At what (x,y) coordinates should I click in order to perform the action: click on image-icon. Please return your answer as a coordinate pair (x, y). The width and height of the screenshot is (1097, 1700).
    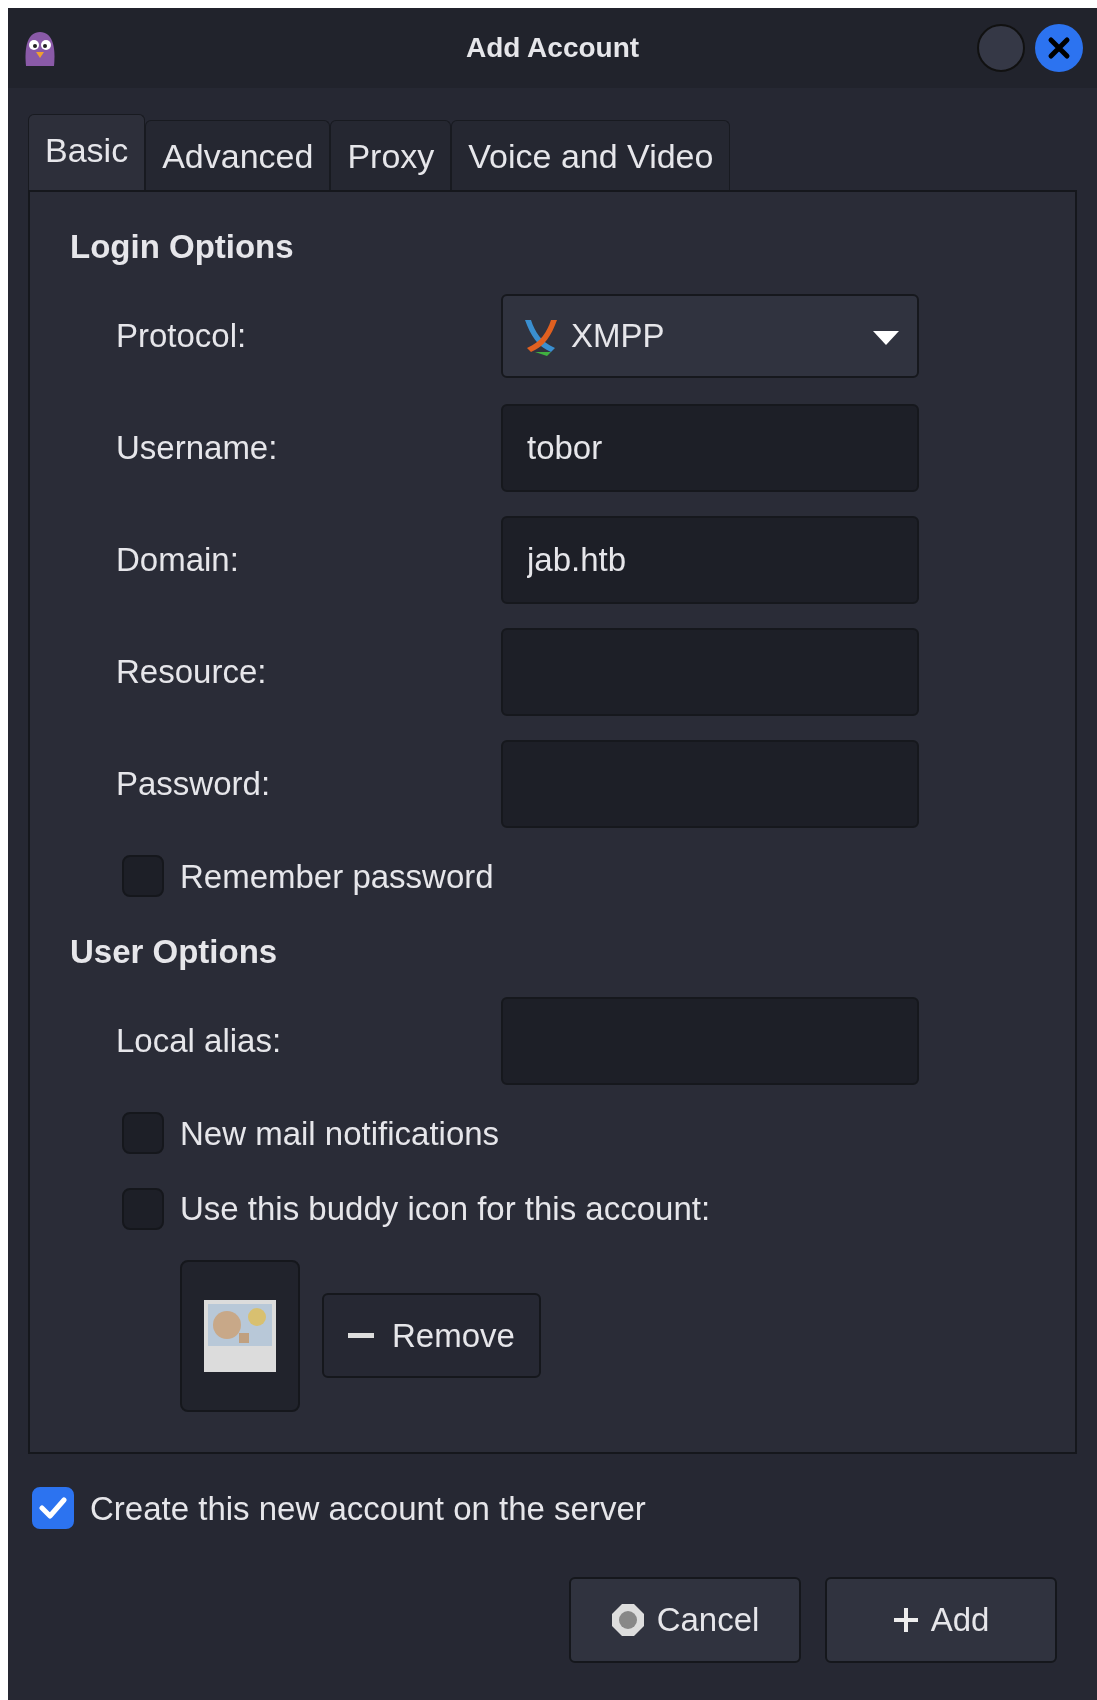
    Looking at the image, I should click on (240, 1335).